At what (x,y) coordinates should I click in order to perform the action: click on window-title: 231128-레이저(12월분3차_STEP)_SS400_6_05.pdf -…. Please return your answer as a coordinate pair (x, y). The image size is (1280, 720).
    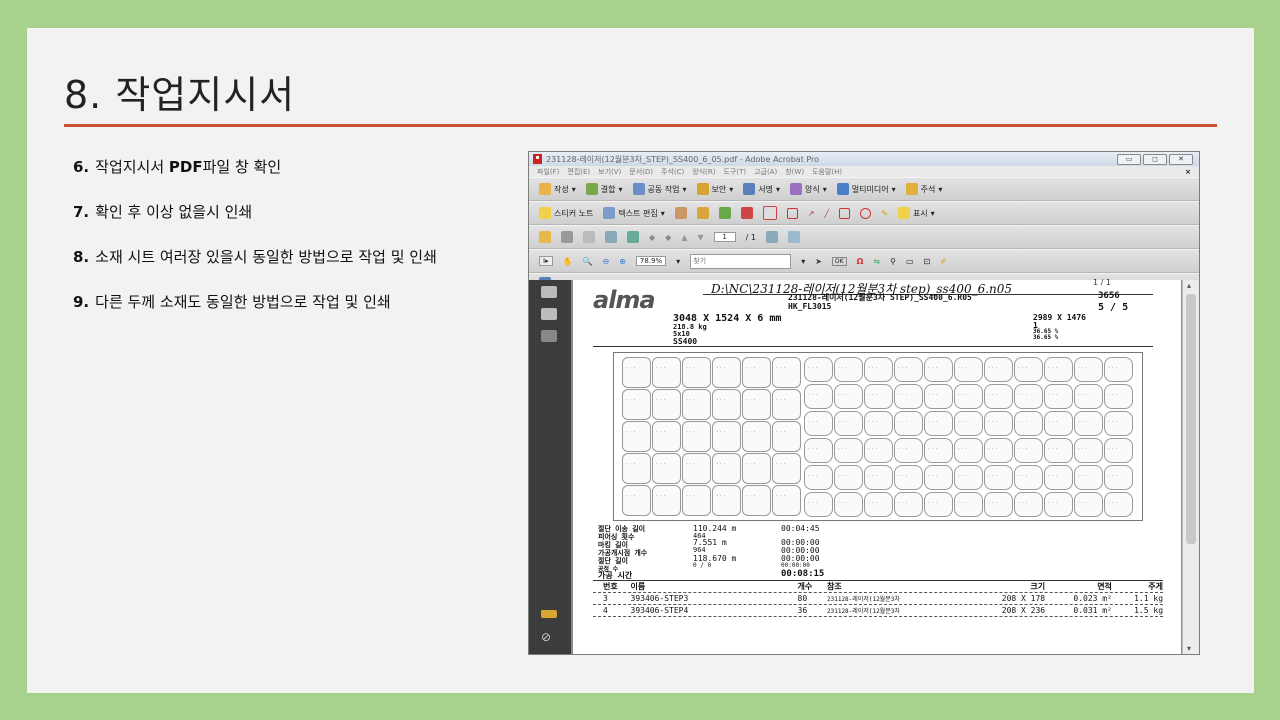
    Looking at the image, I should click on (683, 159).